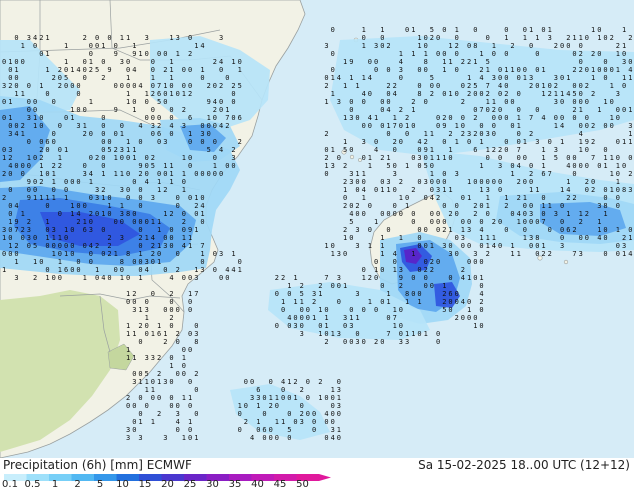 The height and width of the screenshot is (490, 634). Describe the element at coordinates (345, 150) in the screenshot. I see `grid-value: 5` at that location.